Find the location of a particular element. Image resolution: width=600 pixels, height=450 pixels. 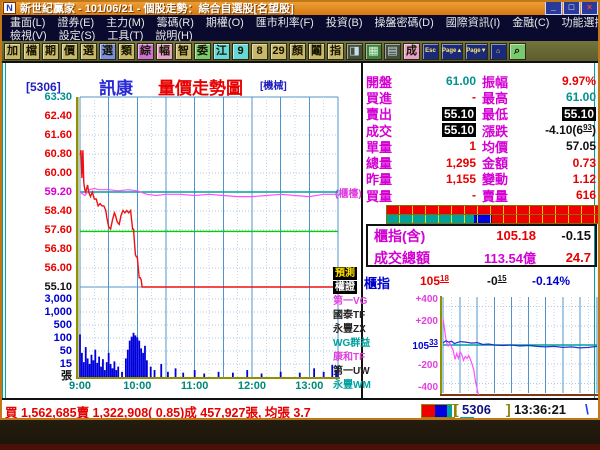

sidebar-item-label: 權證 is located at coordinates (345, 287).